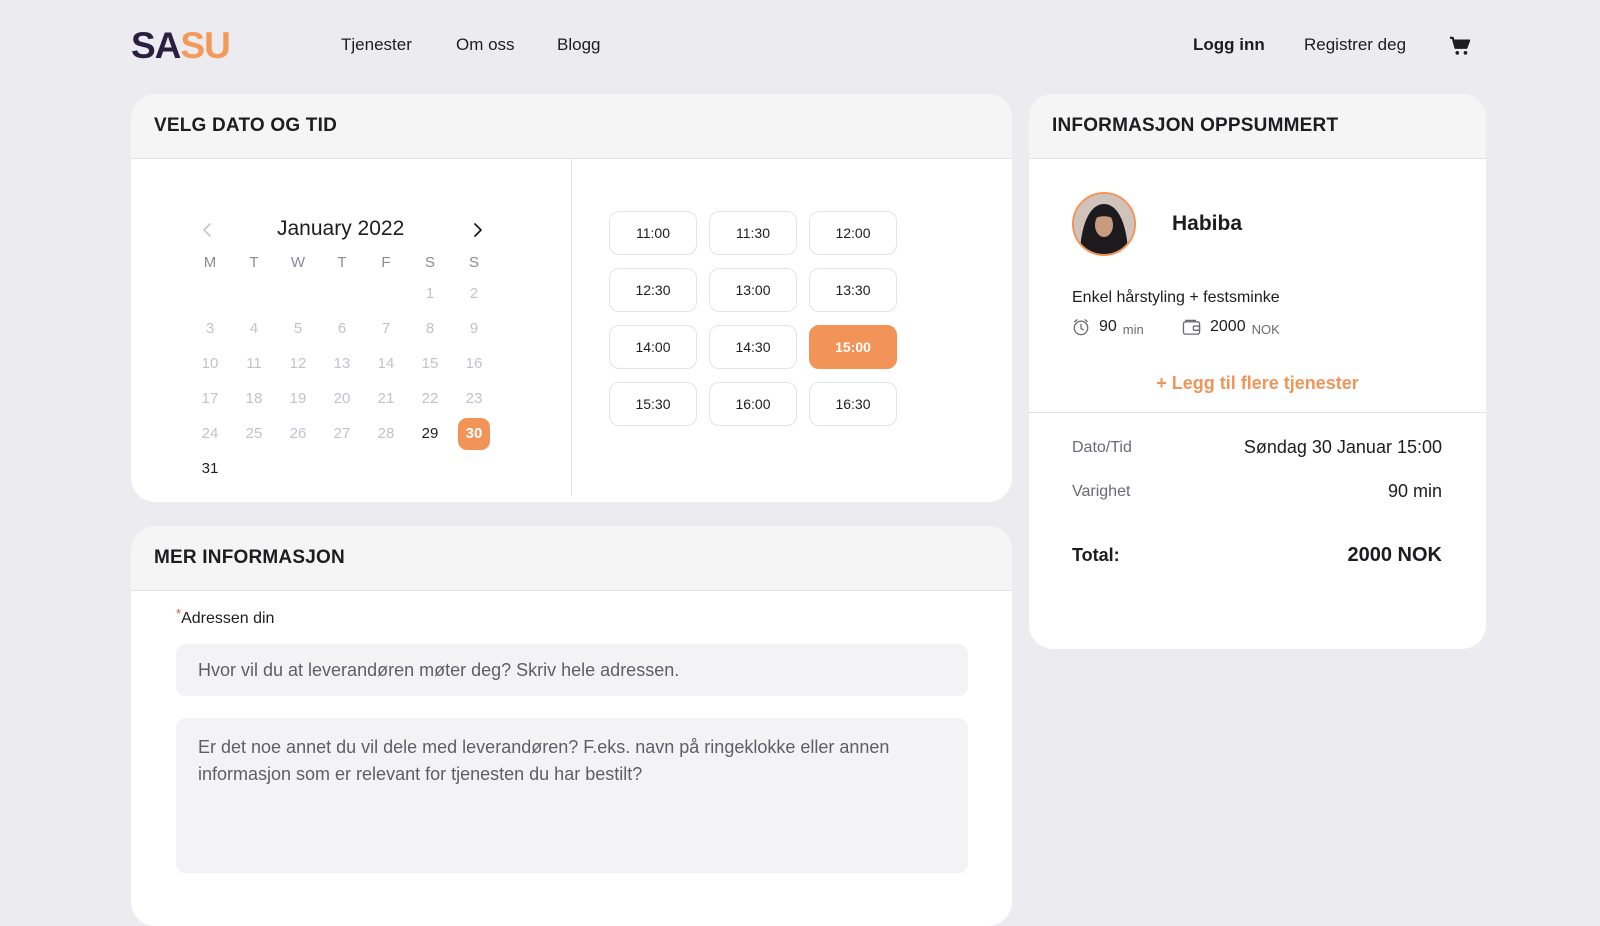 This screenshot has width=1600, height=926. What do you see at coordinates (210, 364) in the screenshot?
I see `calendar-day: 10` at bounding box center [210, 364].